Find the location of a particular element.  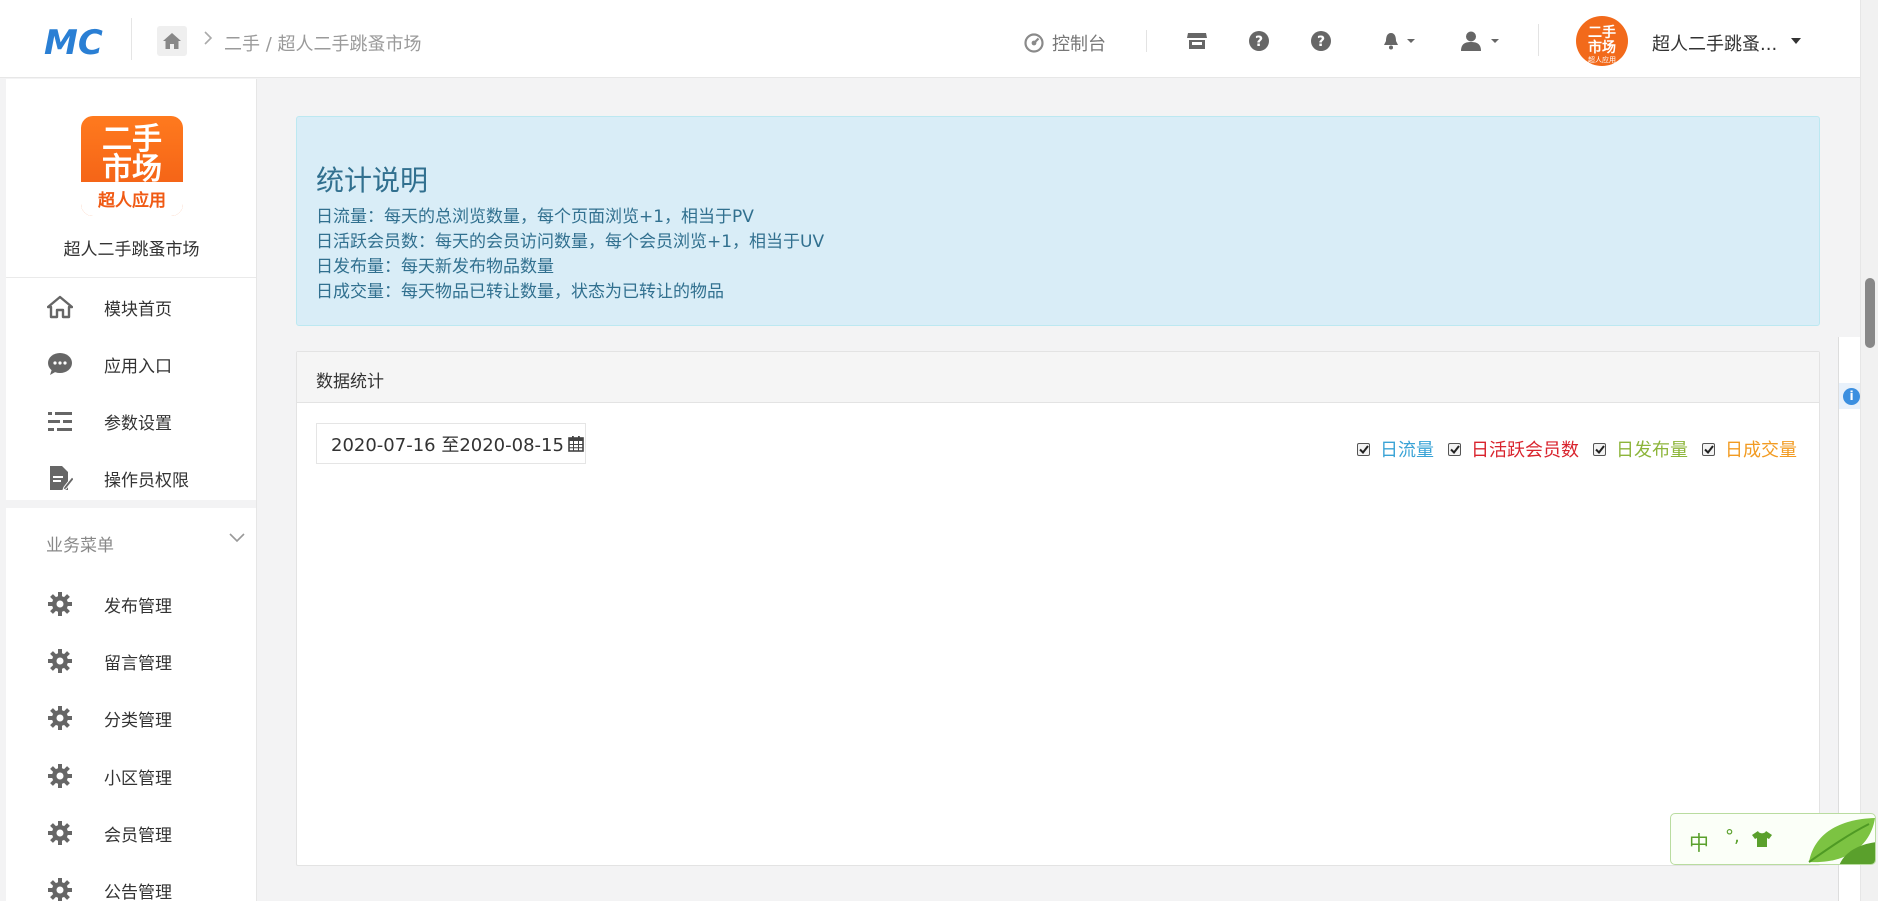

chevron-right-icon is located at coordinates (208, 38).